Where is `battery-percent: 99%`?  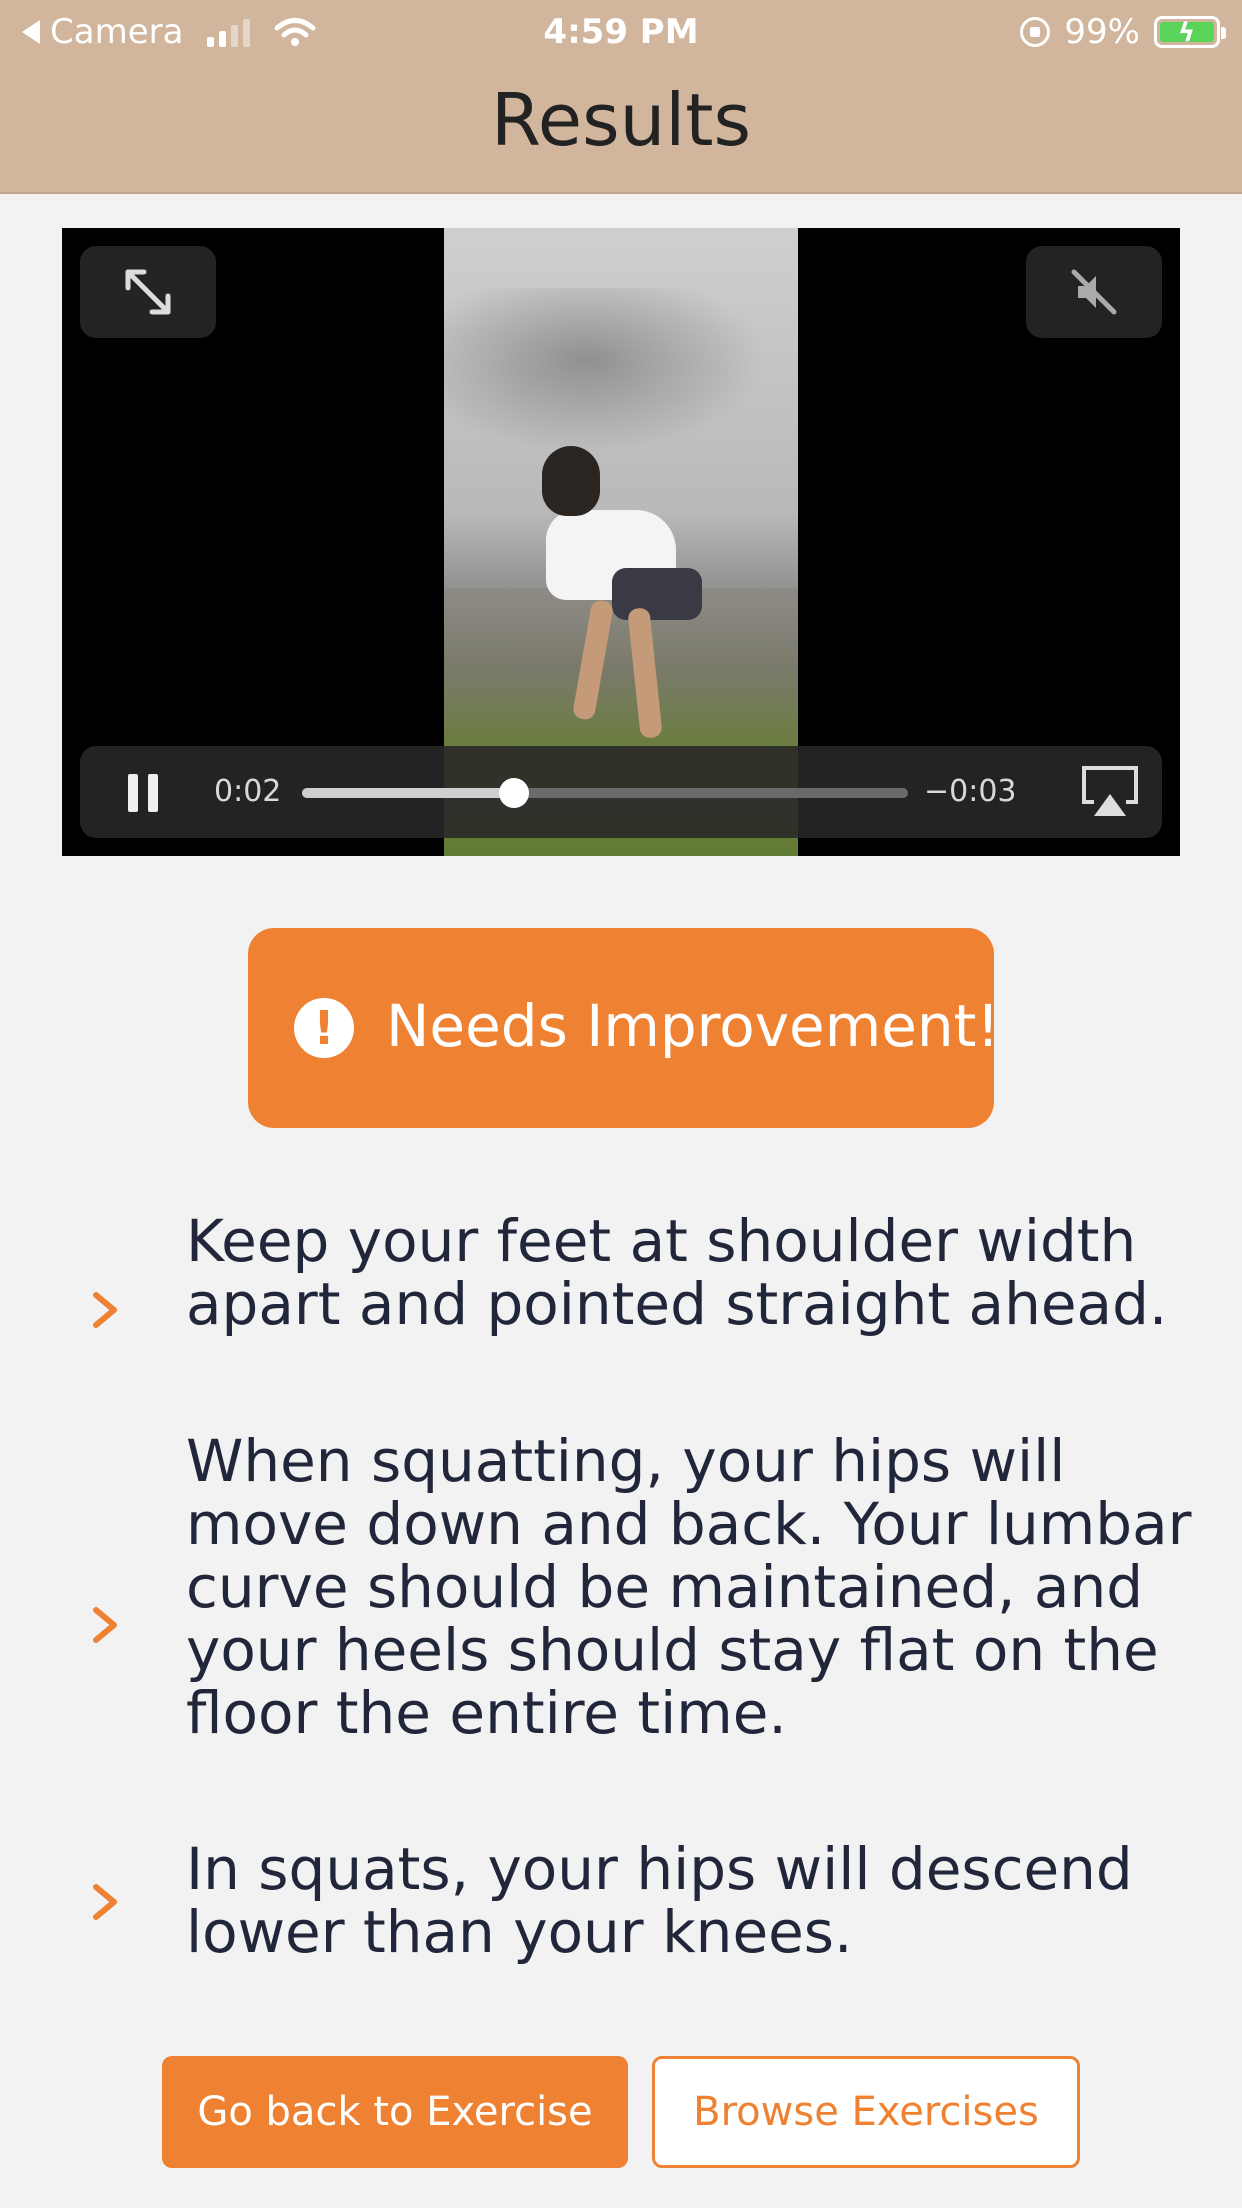 battery-percent: 99% is located at coordinates (1102, 32).